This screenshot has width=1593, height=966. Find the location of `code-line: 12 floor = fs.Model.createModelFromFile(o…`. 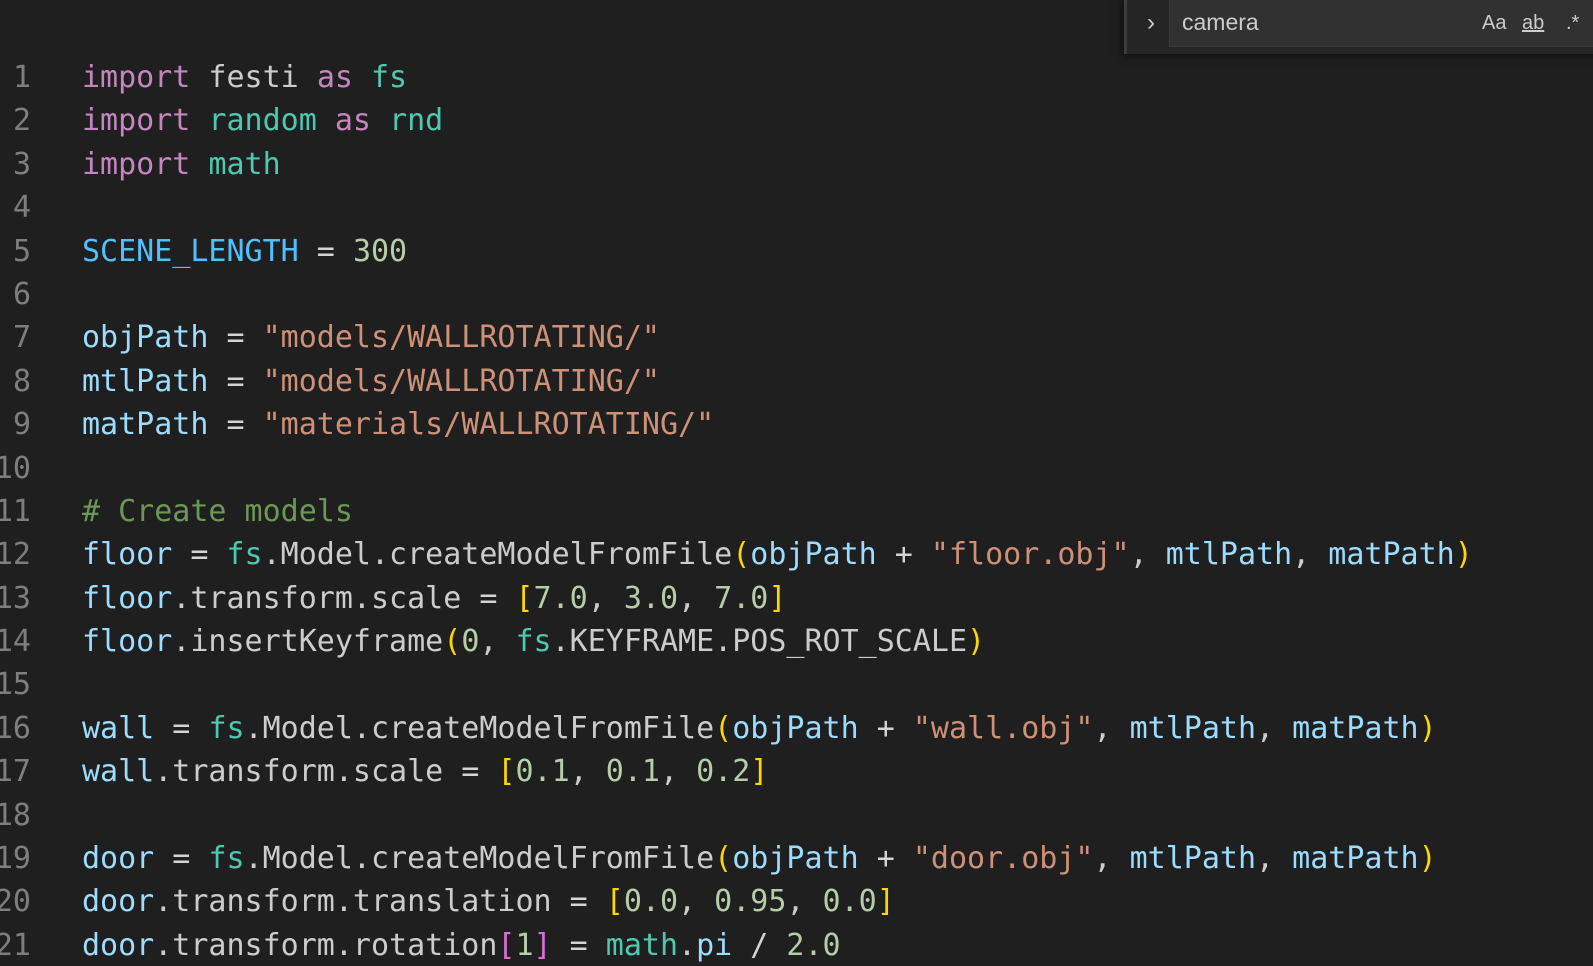

code-line: 12 floor = fs.Model.createModelFromFile(o… is located at coordinates (796, 554).